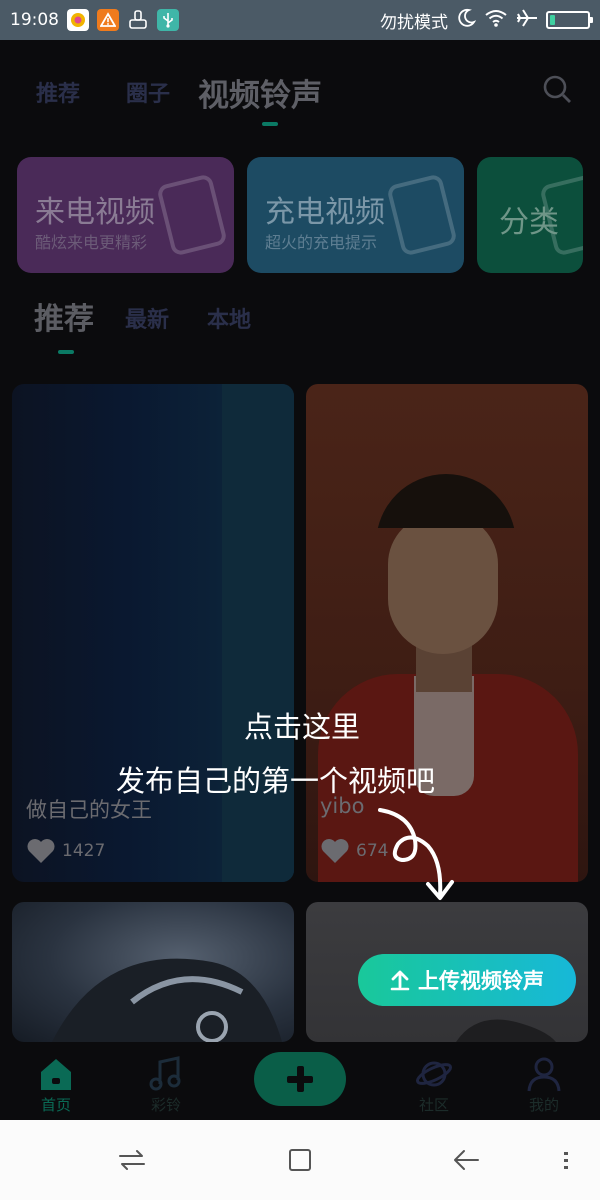 This screenshot has width=600, height=1200. What do you see at coordinates (529, 222) in the screenshot?
I see `category-title: 分类` at bounding box center [529, 222].